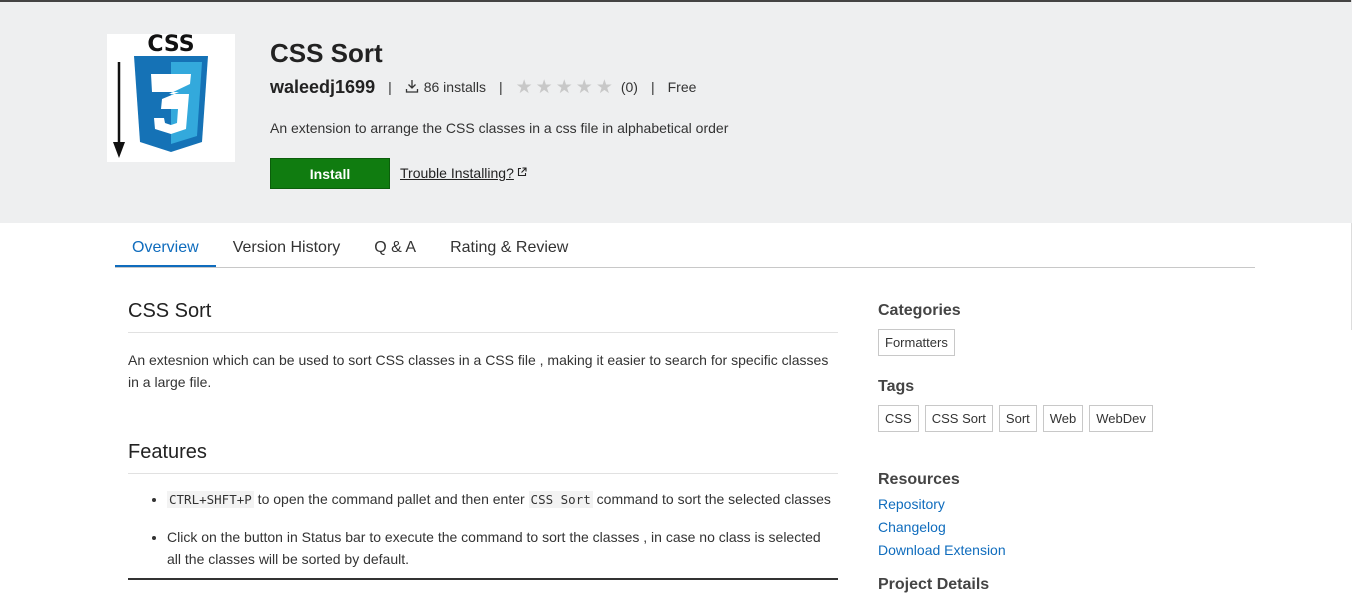 The height and width of the screenshot is (594, 1352). Describe the element at coordinates (483, 579) in the screenshot. I see `content-divider` at that location.